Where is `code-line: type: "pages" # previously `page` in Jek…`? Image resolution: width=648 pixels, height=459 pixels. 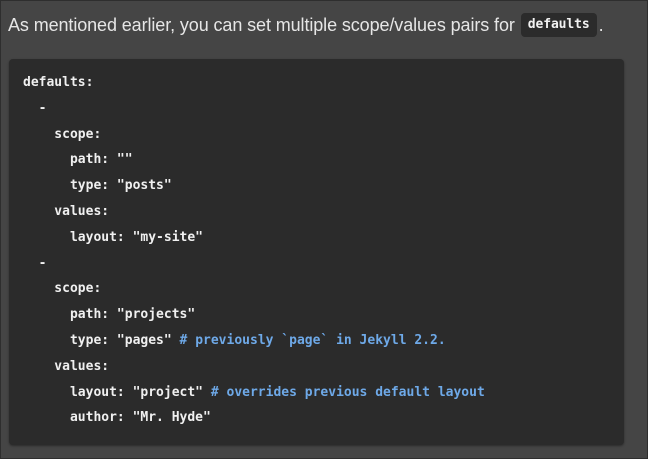 code-line: type: "pages" # previously `page` in Jek… is located at coordinates (254, 341).